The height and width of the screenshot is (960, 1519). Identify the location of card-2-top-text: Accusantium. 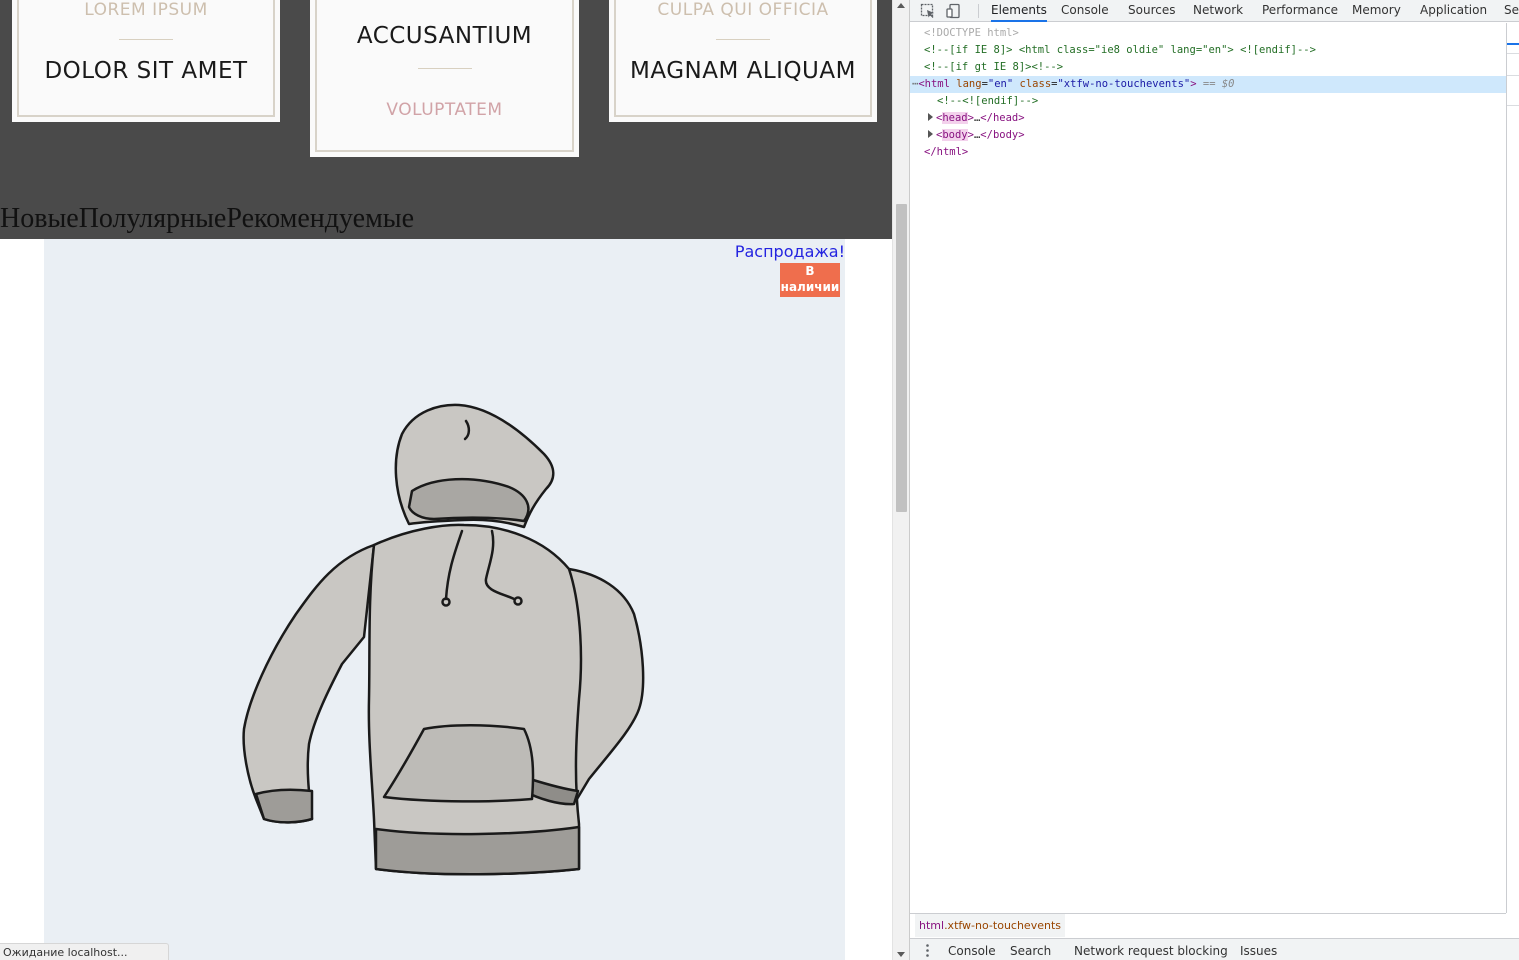
(444, 36).